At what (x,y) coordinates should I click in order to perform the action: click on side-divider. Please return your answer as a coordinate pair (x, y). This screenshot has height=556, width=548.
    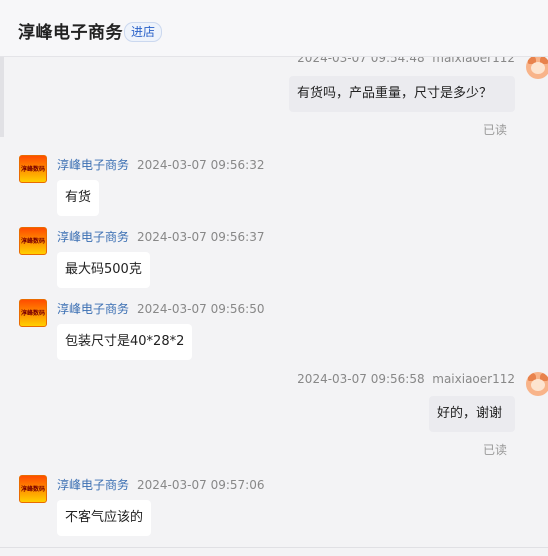
    Looking at the image, I should click on (2, 97).